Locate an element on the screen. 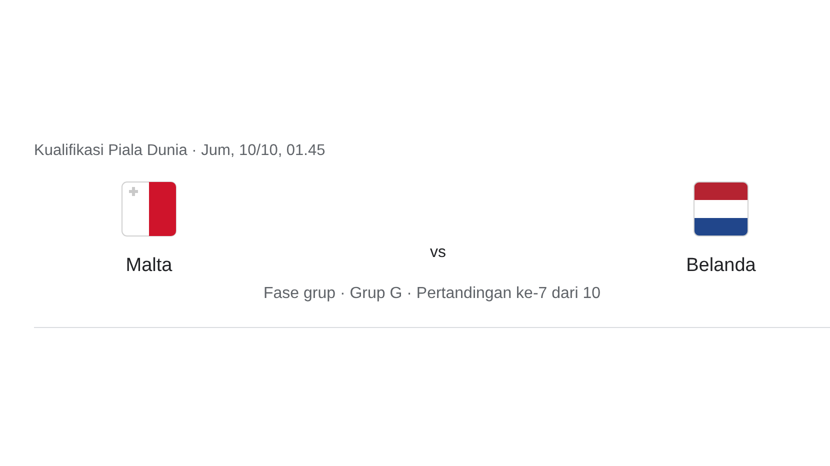 The height and width of the screenshot is (466, 830). versus-label: vs is located at coordinates (438, 253).